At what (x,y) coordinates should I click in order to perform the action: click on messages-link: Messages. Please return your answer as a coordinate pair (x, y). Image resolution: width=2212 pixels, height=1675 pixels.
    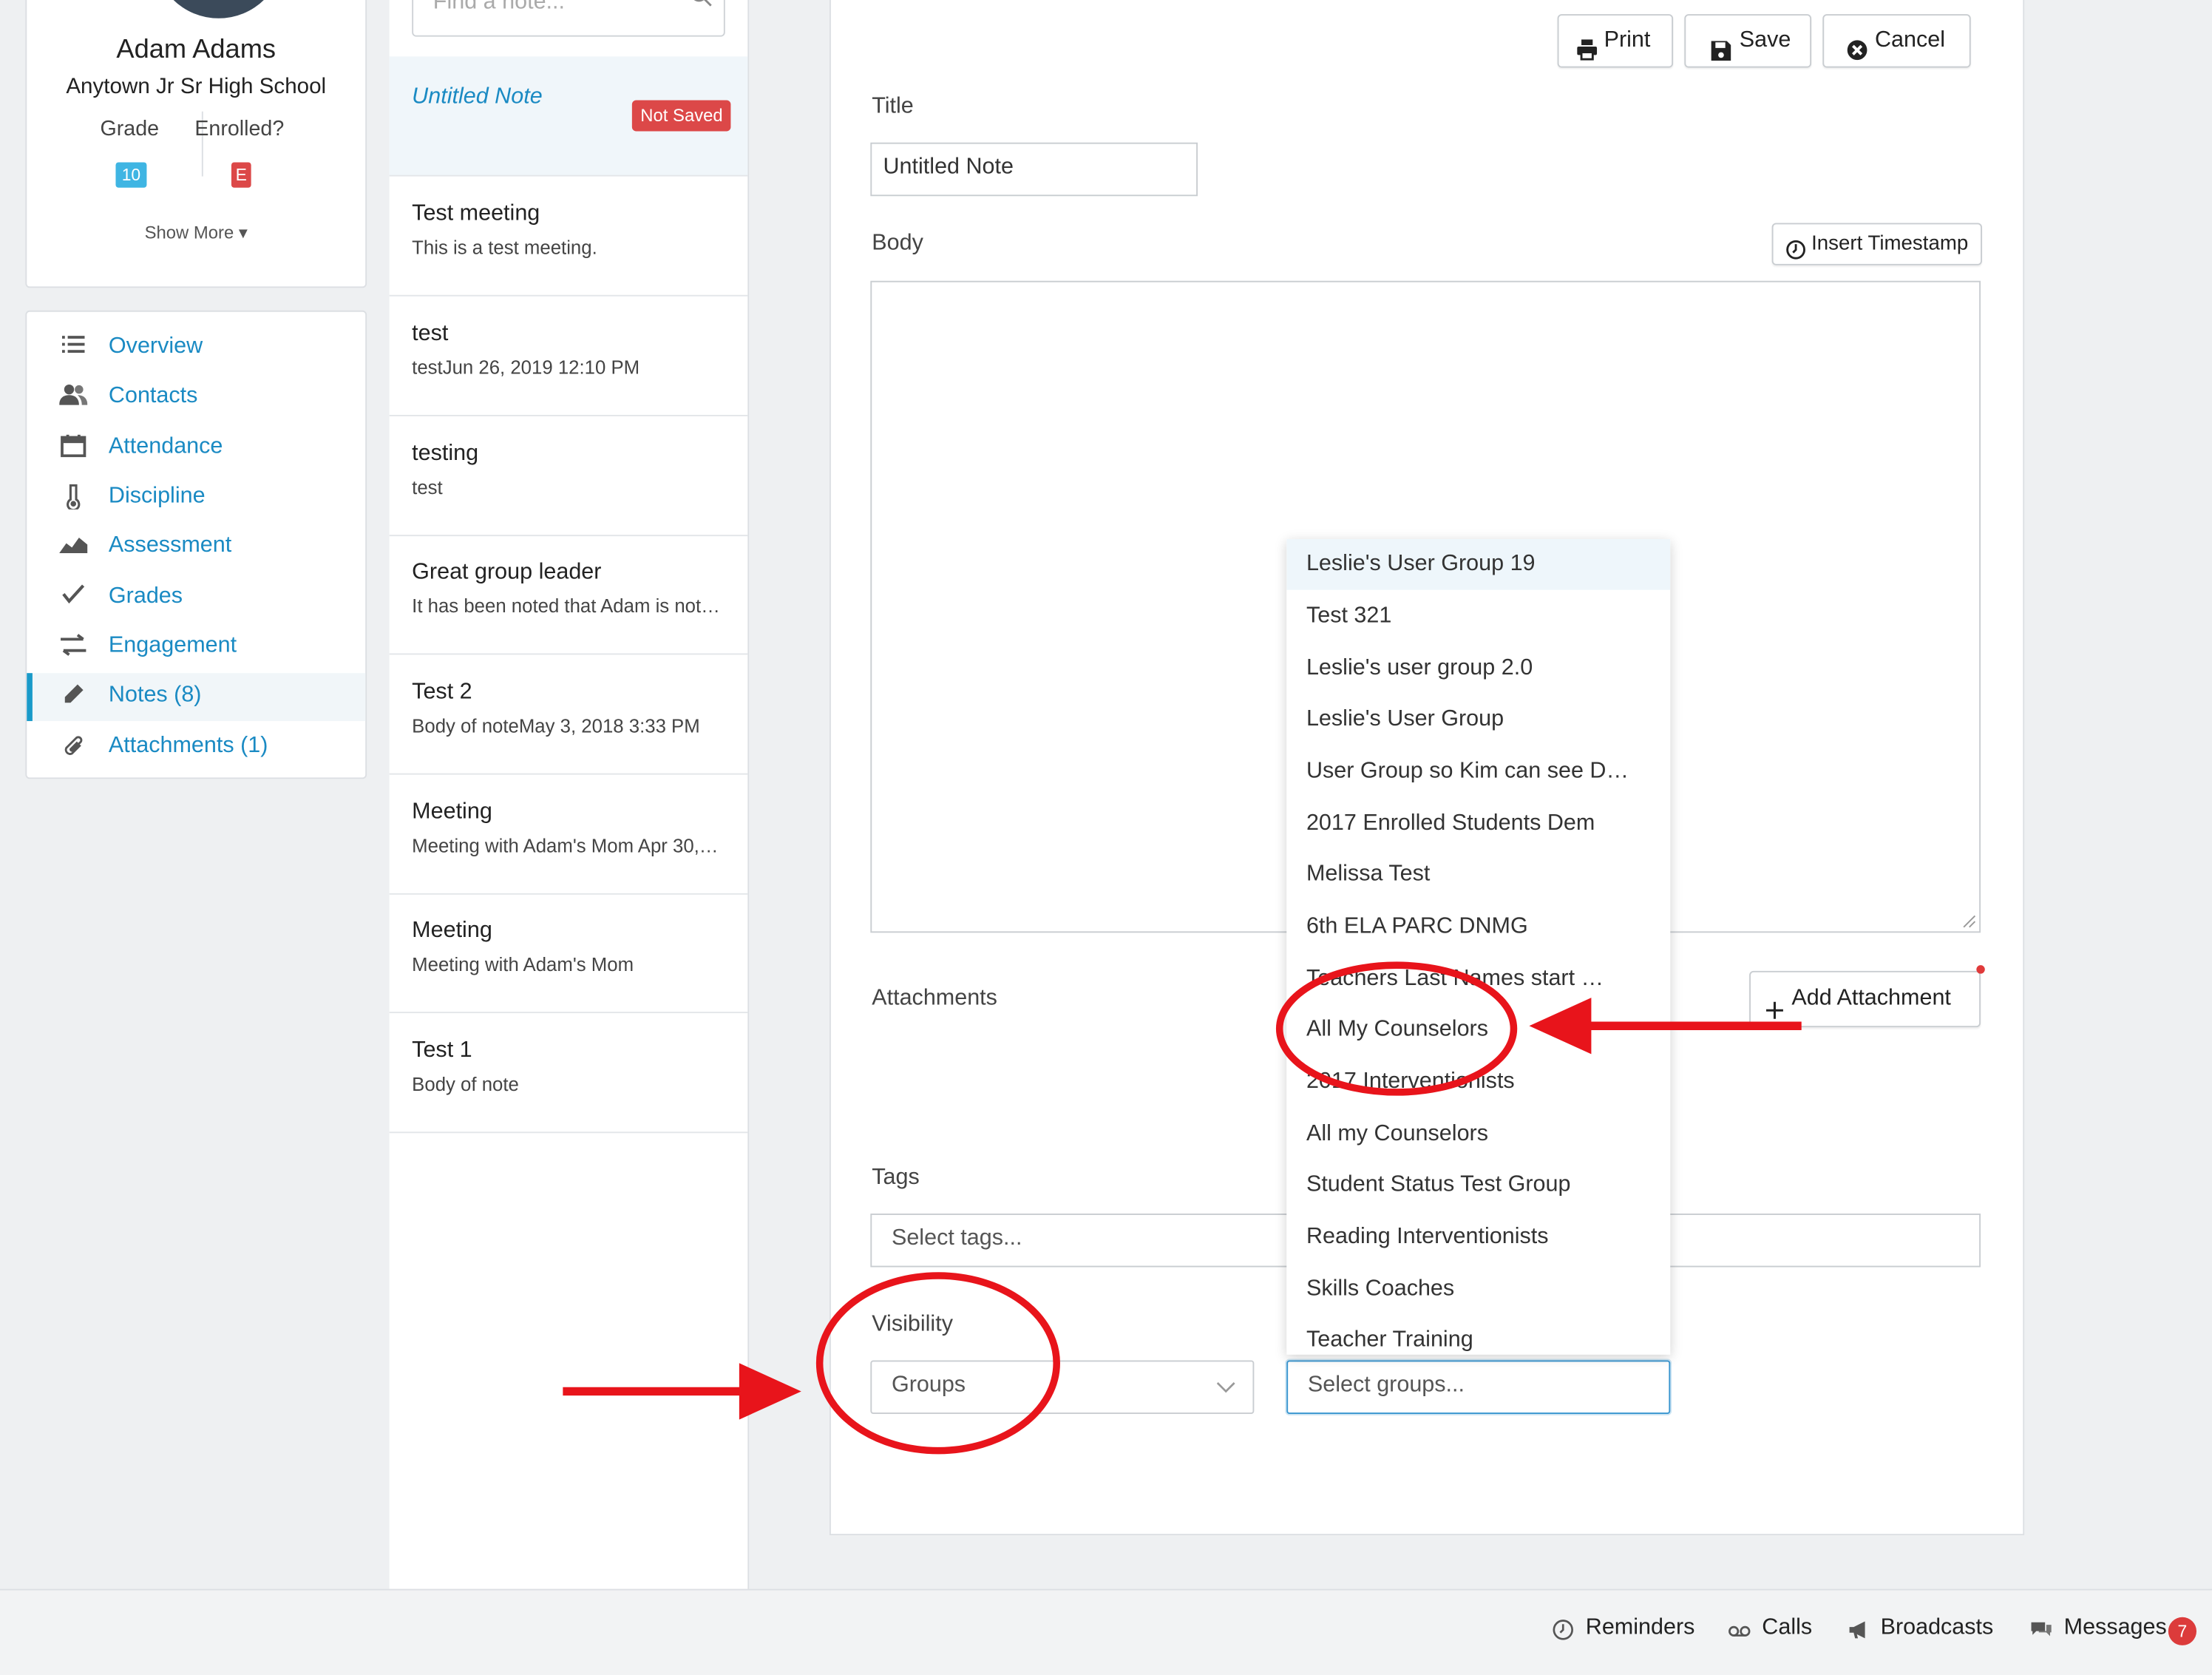
    Looking at the image, I should click on (2115, 1629).